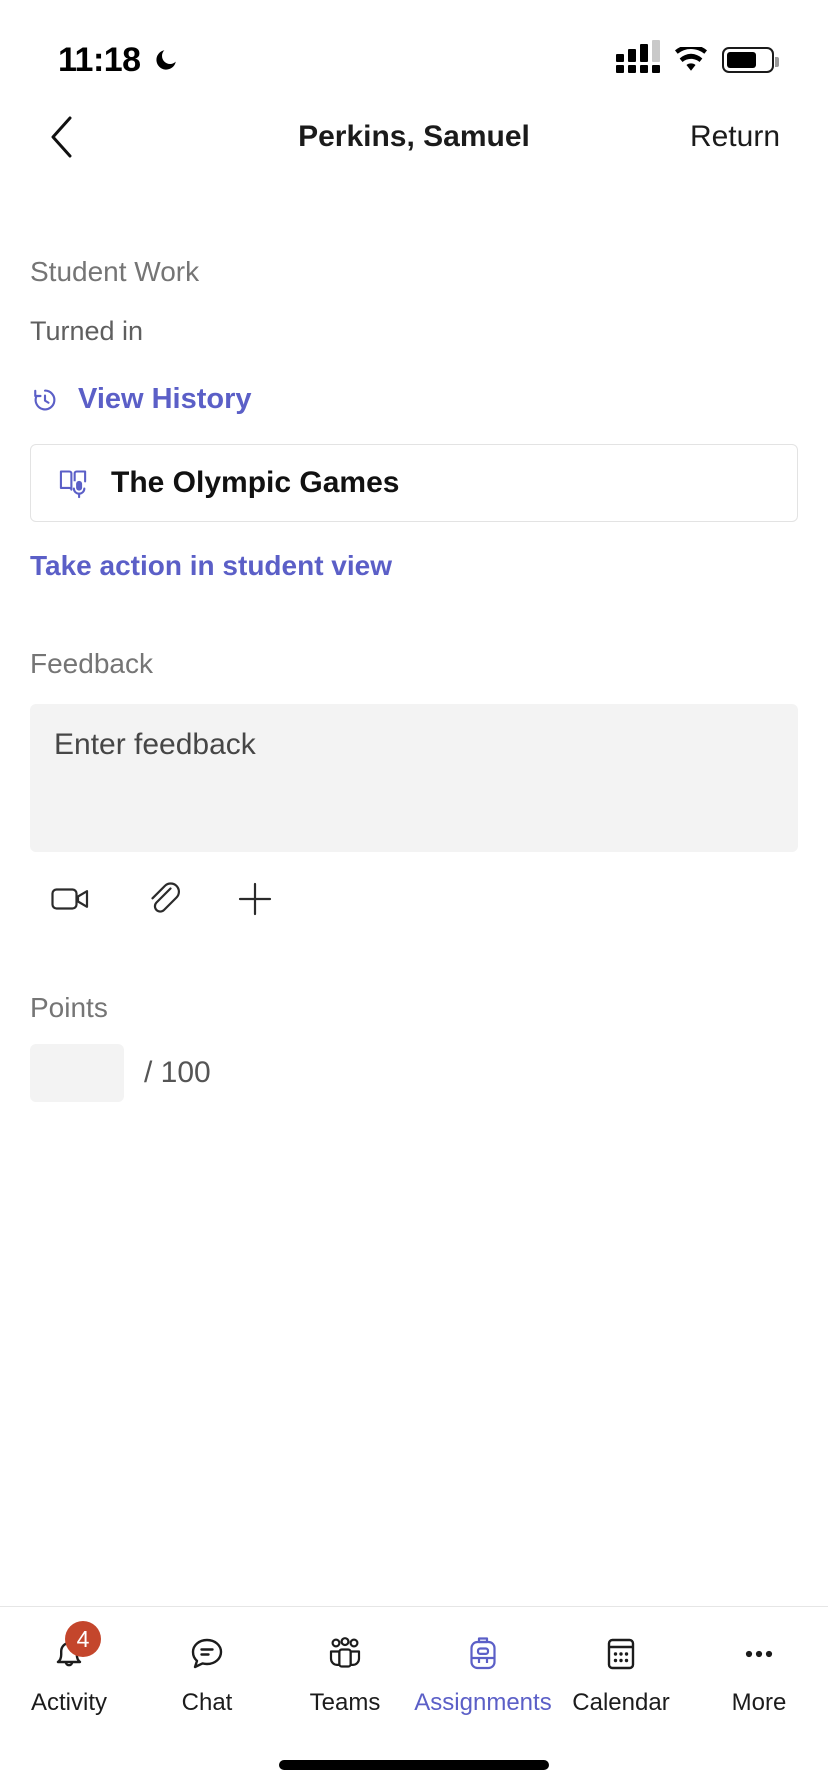 The height and width of the screenshot is (1792, 828). Describe the element at coordinates (165, 897) in the screenshot. I see `attach-icon` at that location.